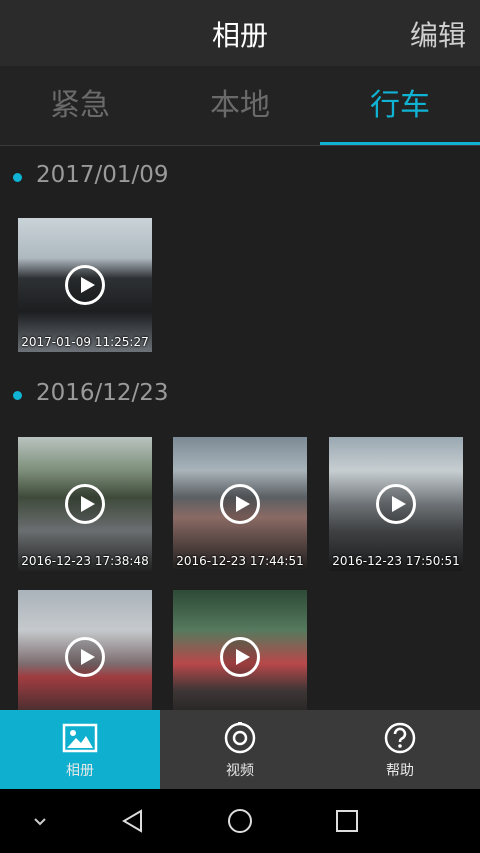 The width and height of the screenshot is (480, 853). What do you see at coordinates (102, 393) in the screenshot?
I see `group-date: 2016/12/23` at bounding box center [102, 393].